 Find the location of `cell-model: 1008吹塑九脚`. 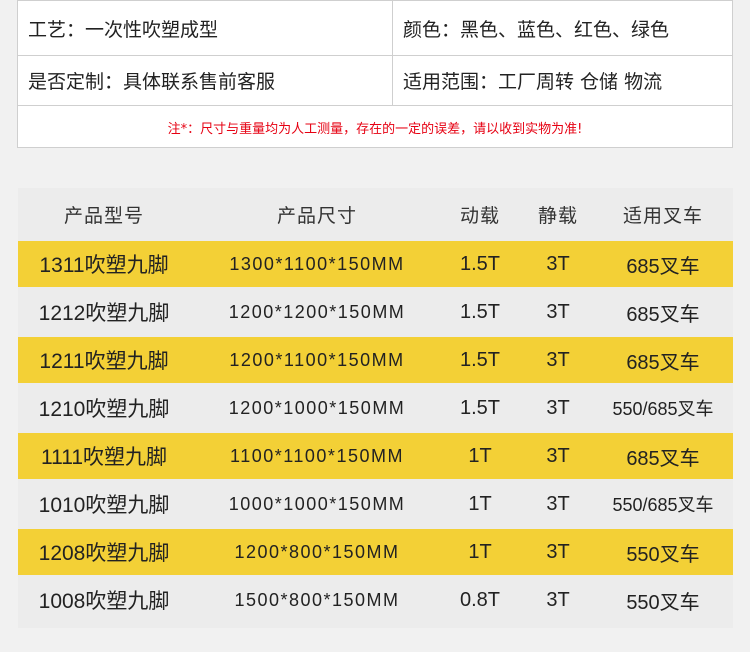

cell-model: 1008吹塑九脚 is located at coordinates (104, 601).